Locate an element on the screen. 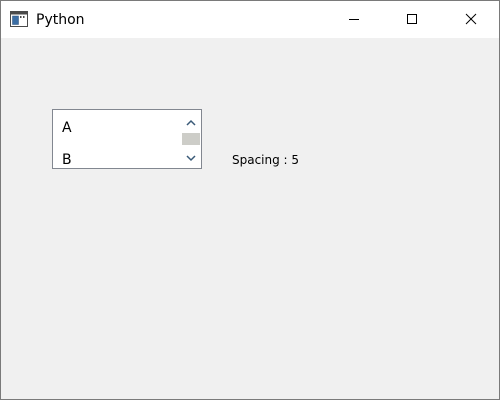  scroll-thumb is located at coordinates (191, 139).